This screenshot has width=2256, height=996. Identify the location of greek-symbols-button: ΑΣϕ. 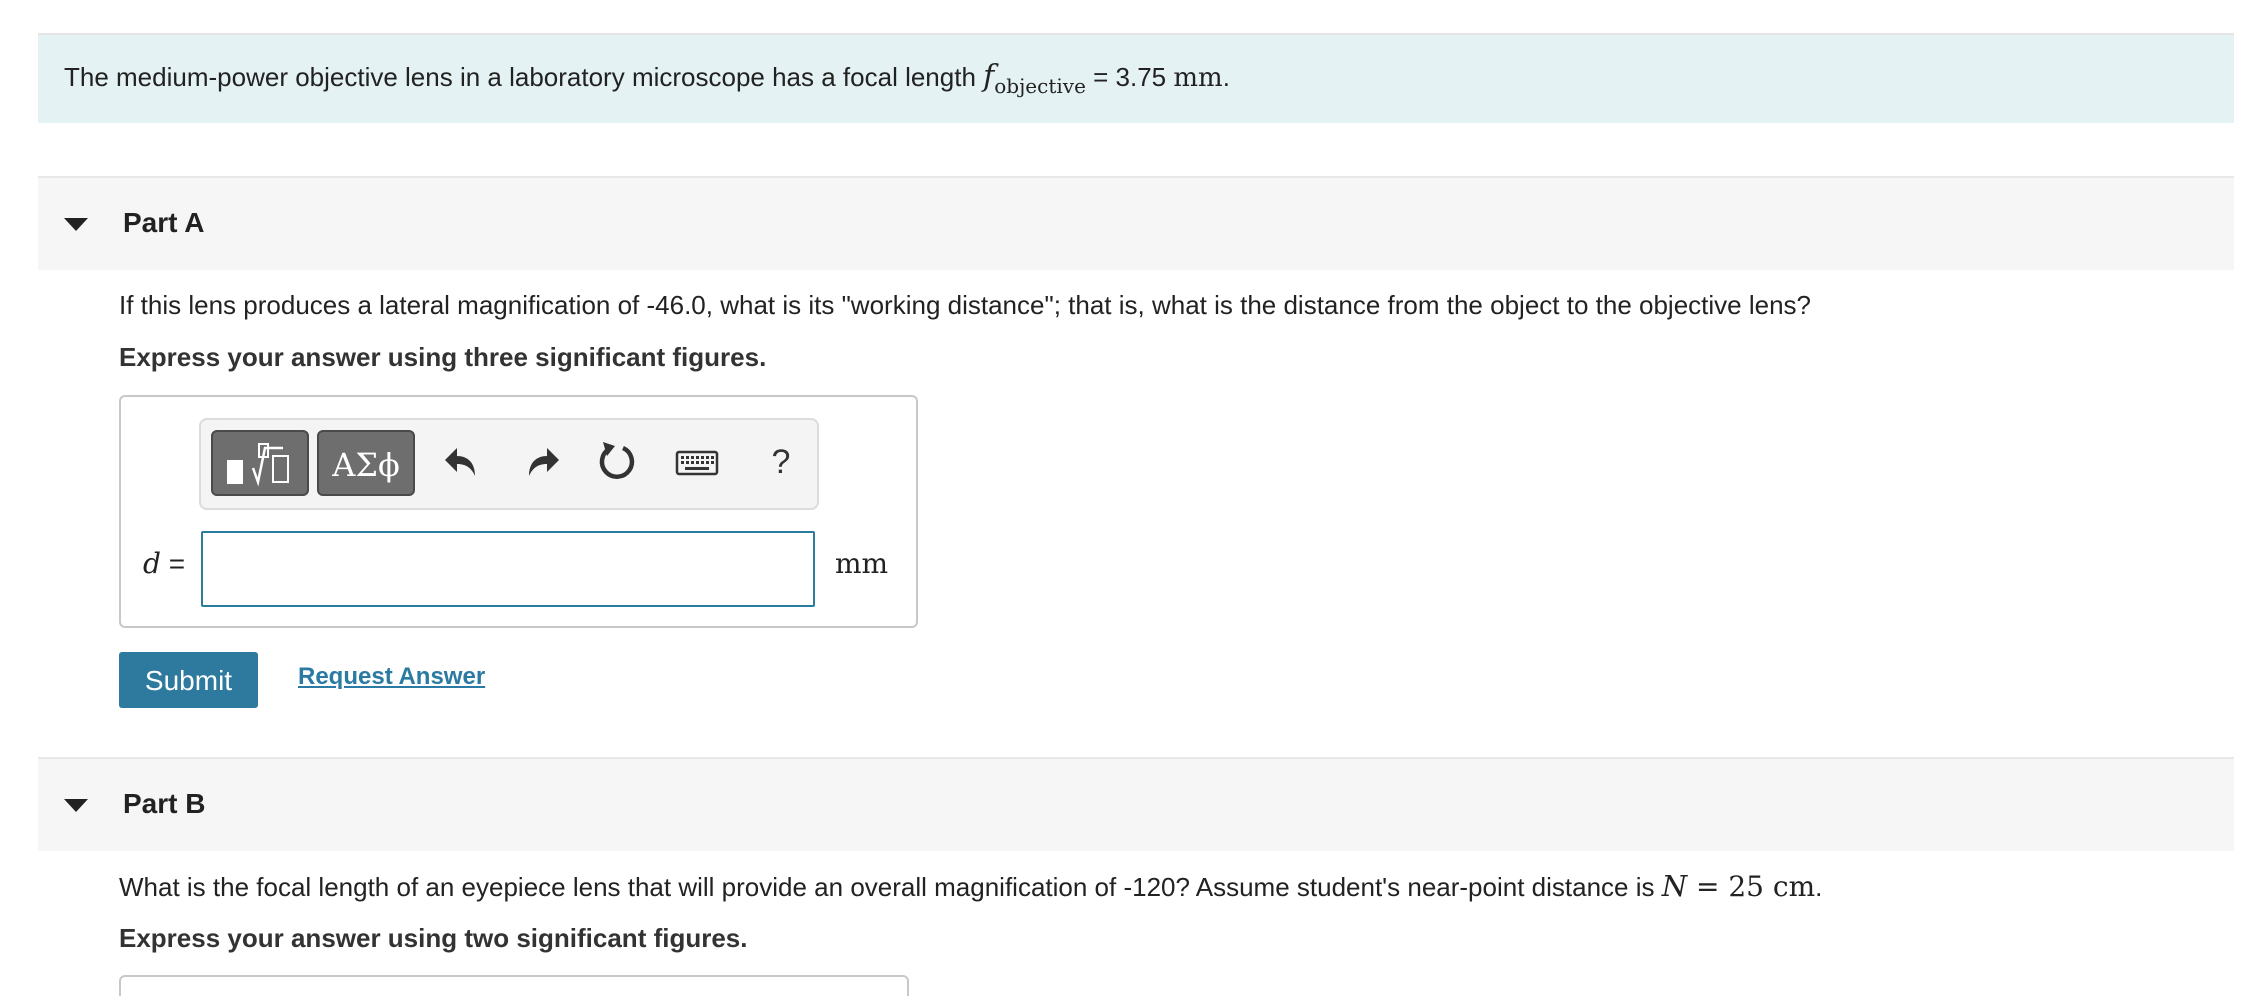
(366, 463).